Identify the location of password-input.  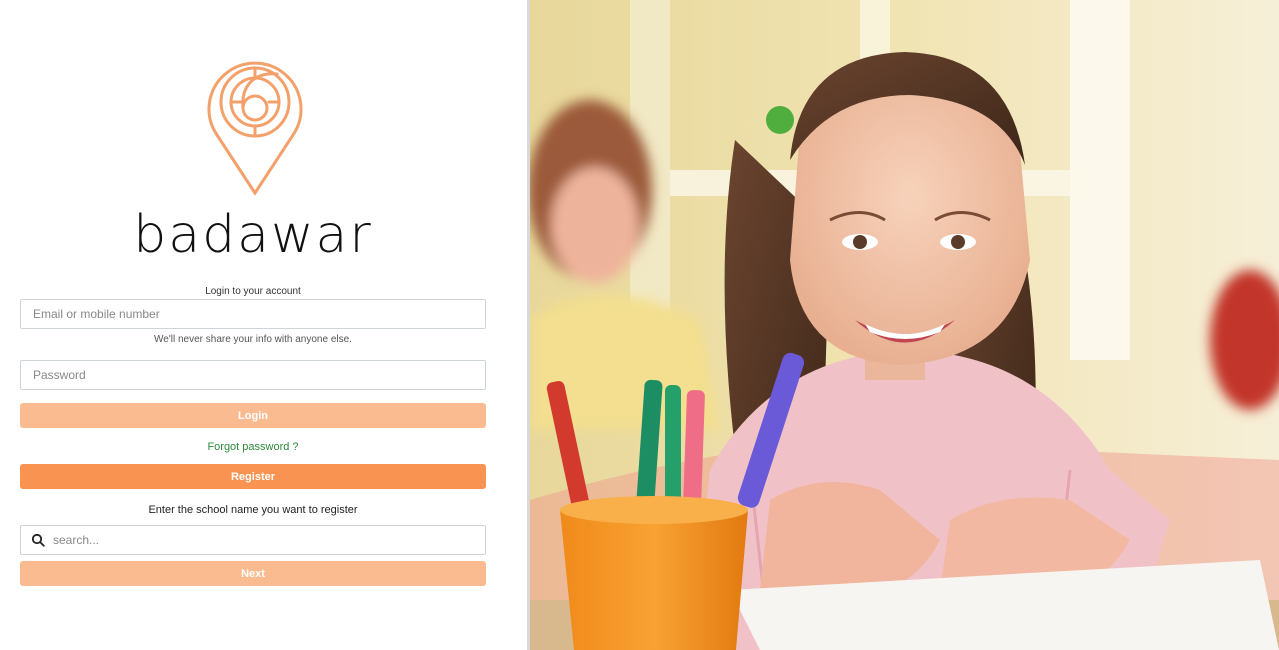
(253, 375).